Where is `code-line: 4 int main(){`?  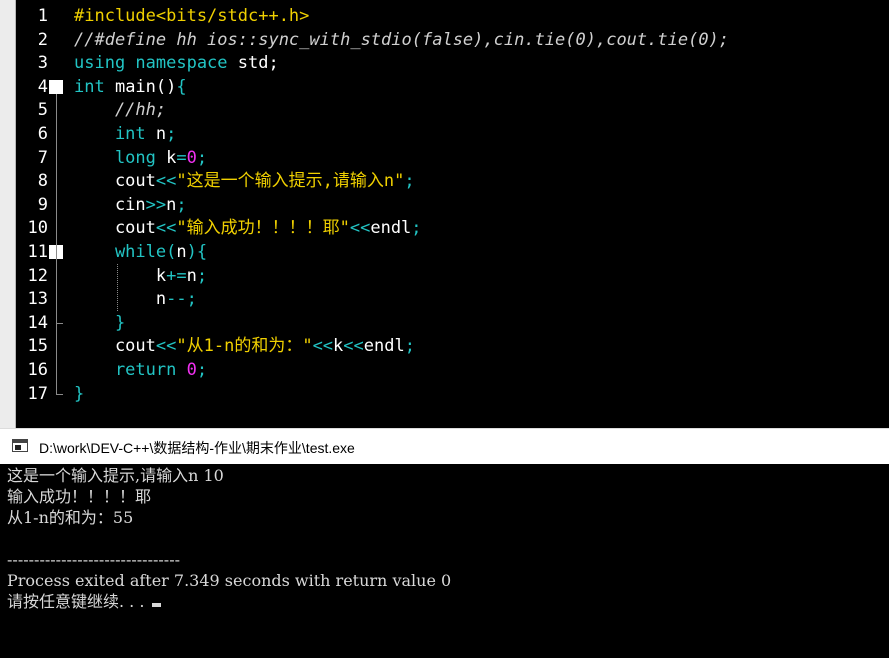 code-line: 4 int main(){ is located at coordinates (452, 87).